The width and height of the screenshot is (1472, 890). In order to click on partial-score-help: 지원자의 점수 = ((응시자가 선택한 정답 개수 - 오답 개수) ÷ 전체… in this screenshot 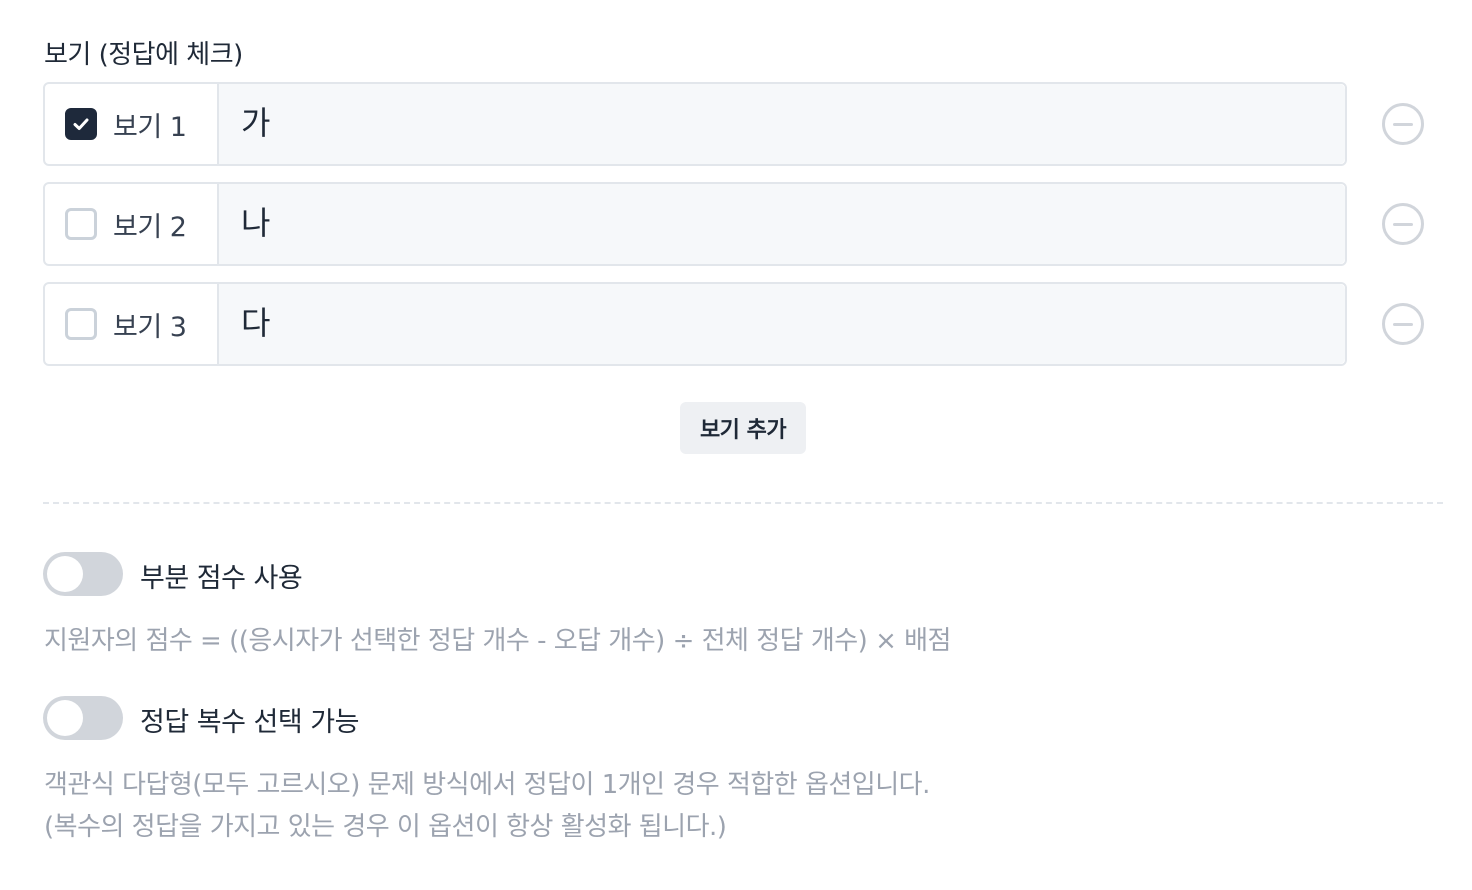, I will do `click(497, 641)`.